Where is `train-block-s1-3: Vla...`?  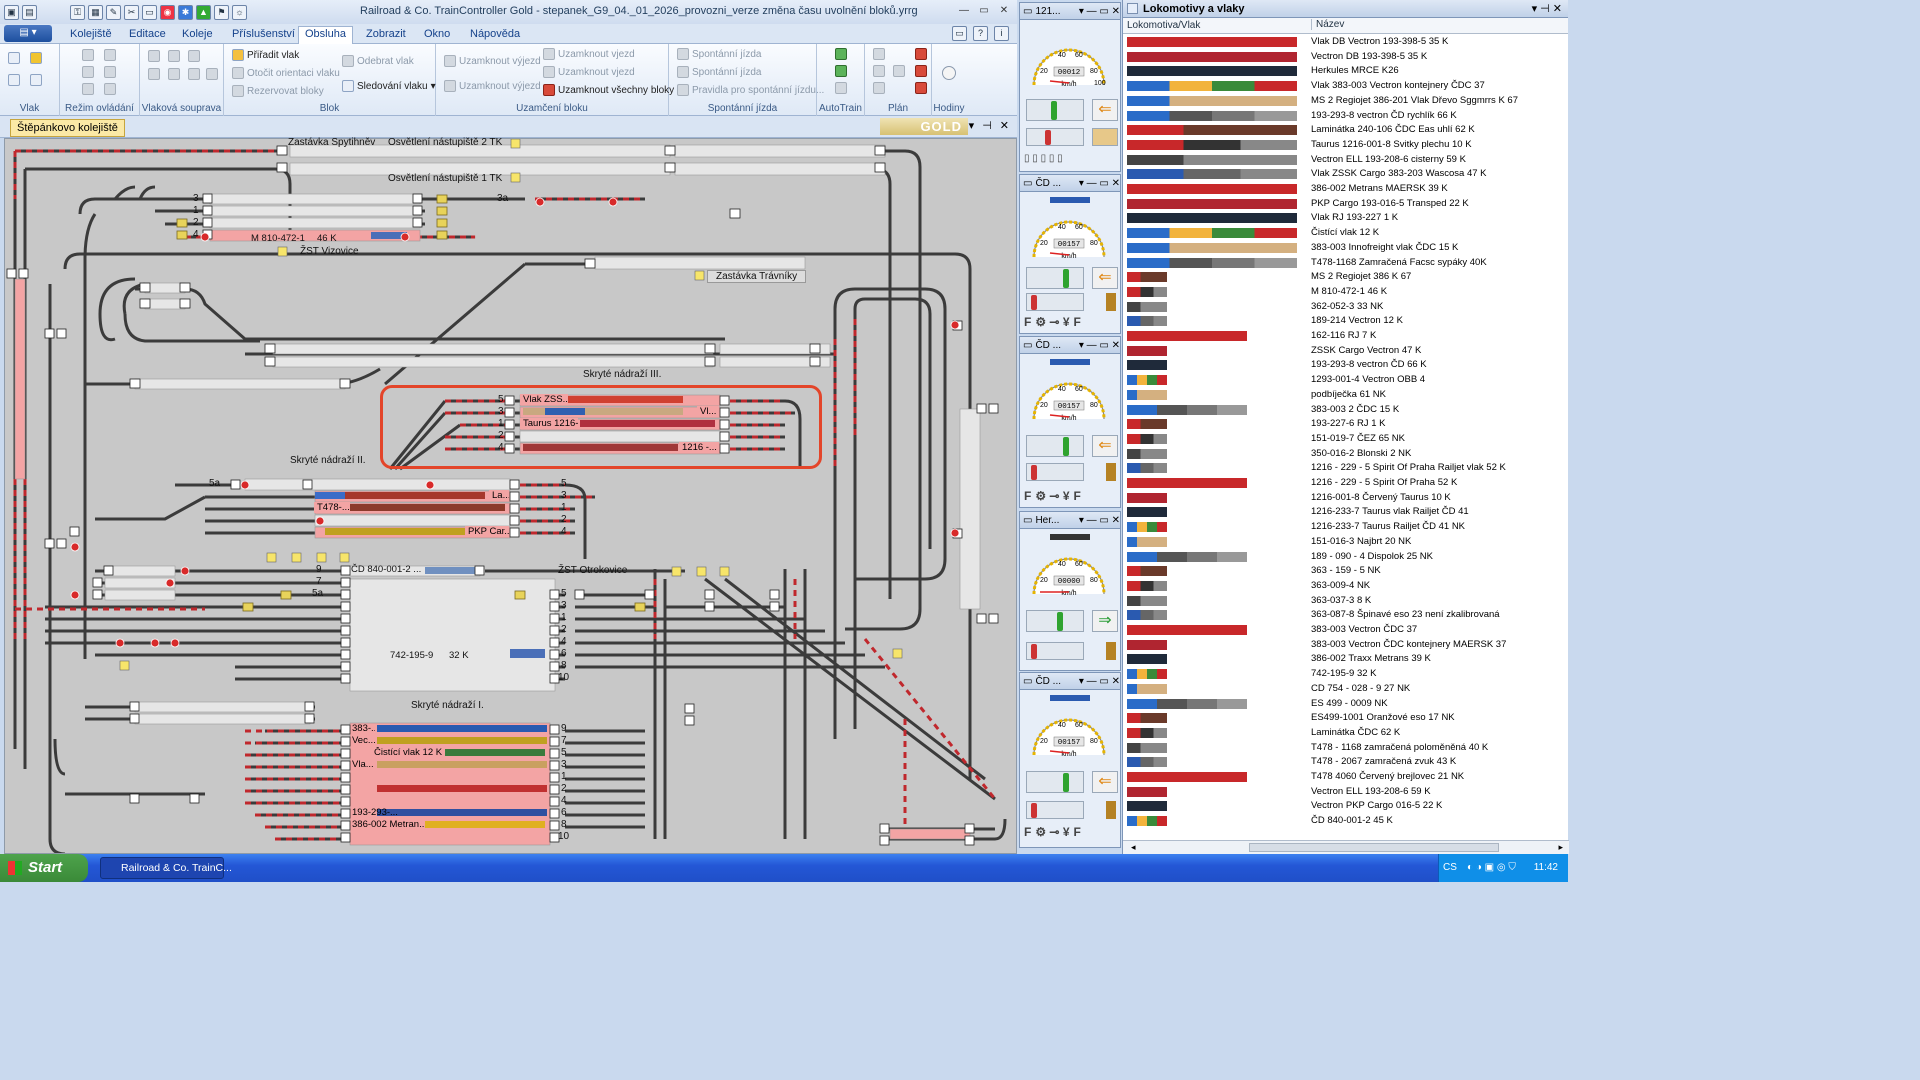
train-block-s1-3: Vla... is located at coordinates (362, 764).